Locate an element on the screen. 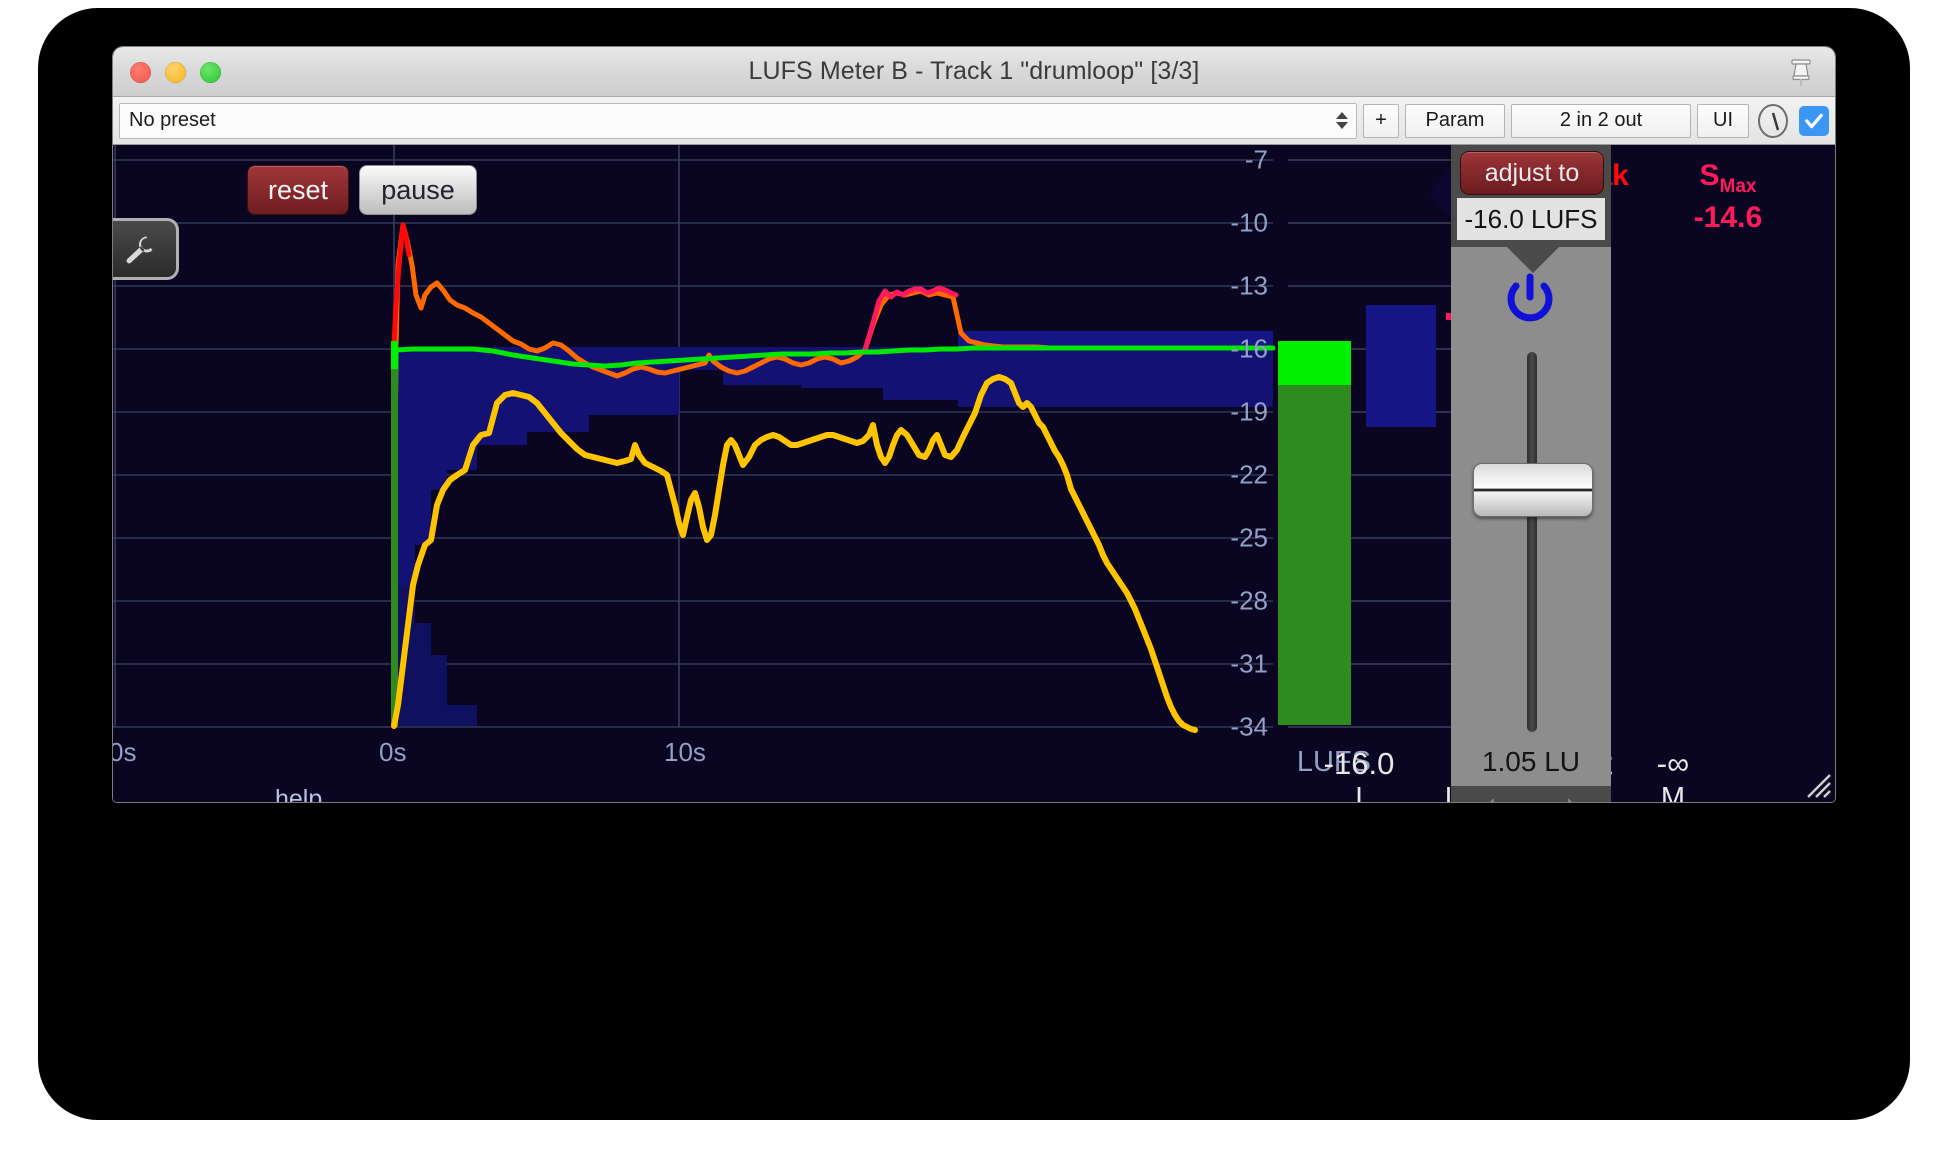 This screenshot has width=1948, height=1150. preset-value: No preset is located at coordinates (172, 120).